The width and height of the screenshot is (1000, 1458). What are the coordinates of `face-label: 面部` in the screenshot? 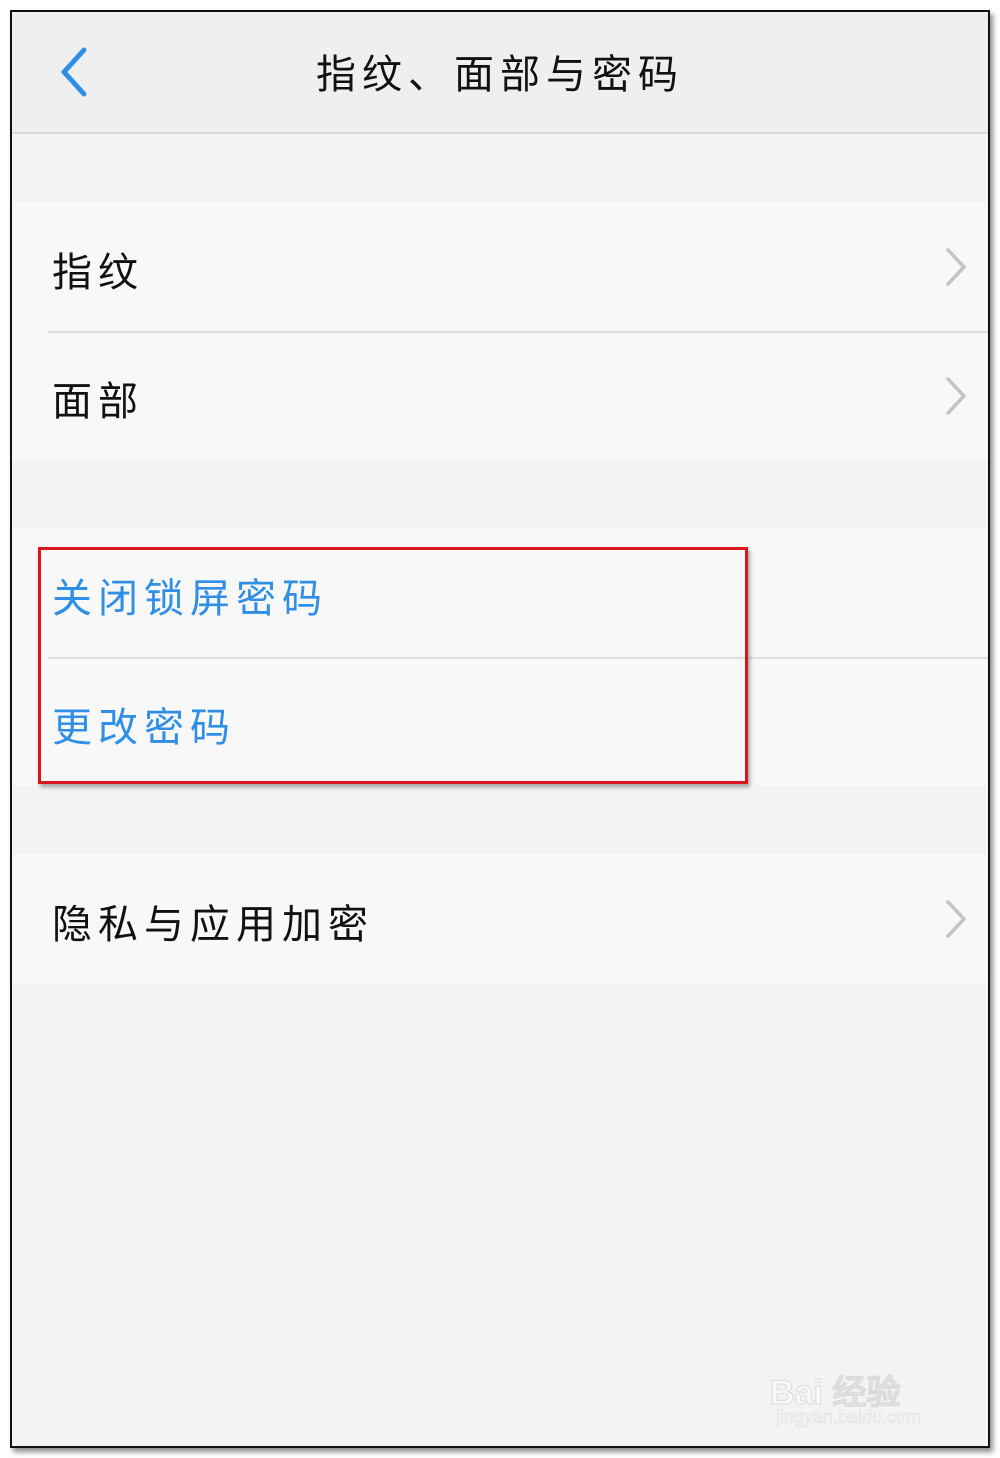 It's located at (98, 402).